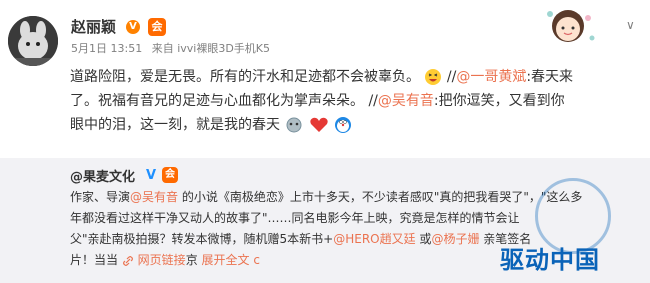  What do you see at coordinates (162, 260) in the screenshot?
I see `web-link: 网页链接` at bounding box center [162, 260].